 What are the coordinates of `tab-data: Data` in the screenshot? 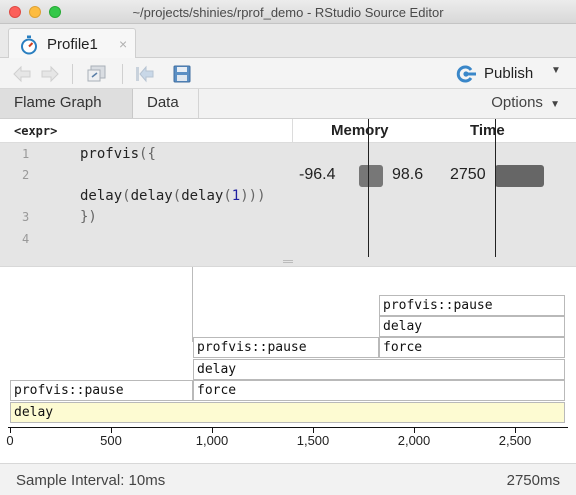 It's located at (166, 103).